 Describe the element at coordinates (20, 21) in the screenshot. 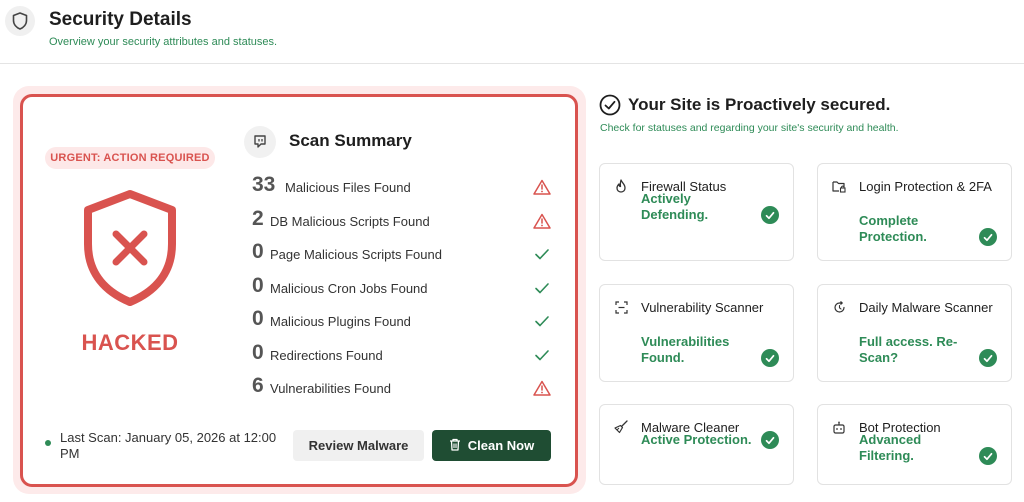

I see `shield-icon` at that location.